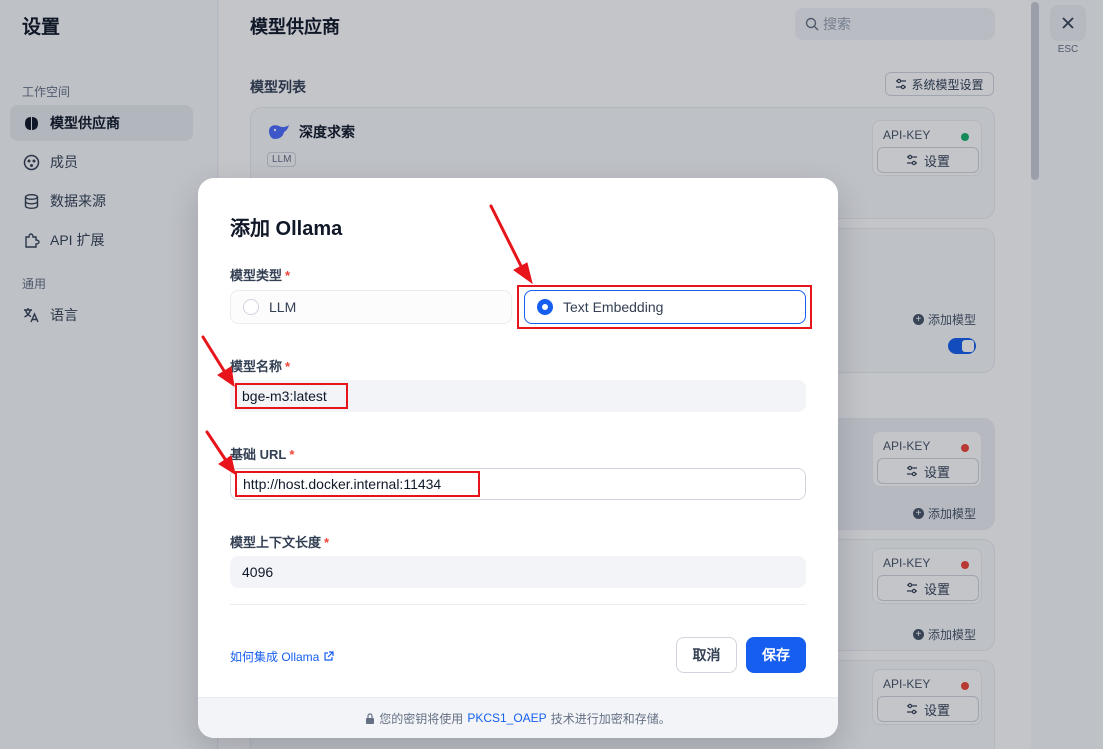 The image size is (1103, 749). I want to click on divider, so click(518, 604).